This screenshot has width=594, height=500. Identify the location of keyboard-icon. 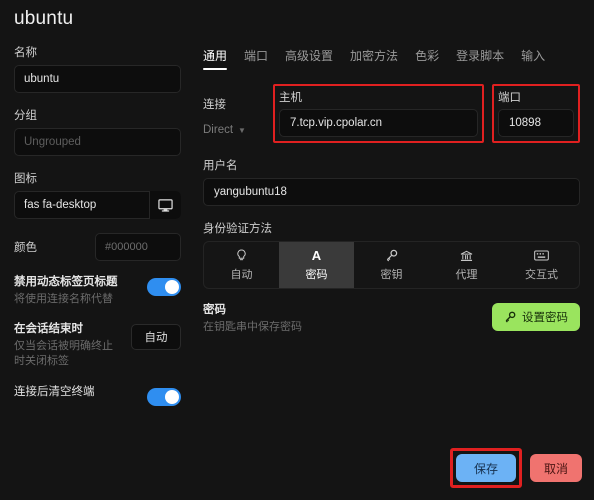
(541, 255).